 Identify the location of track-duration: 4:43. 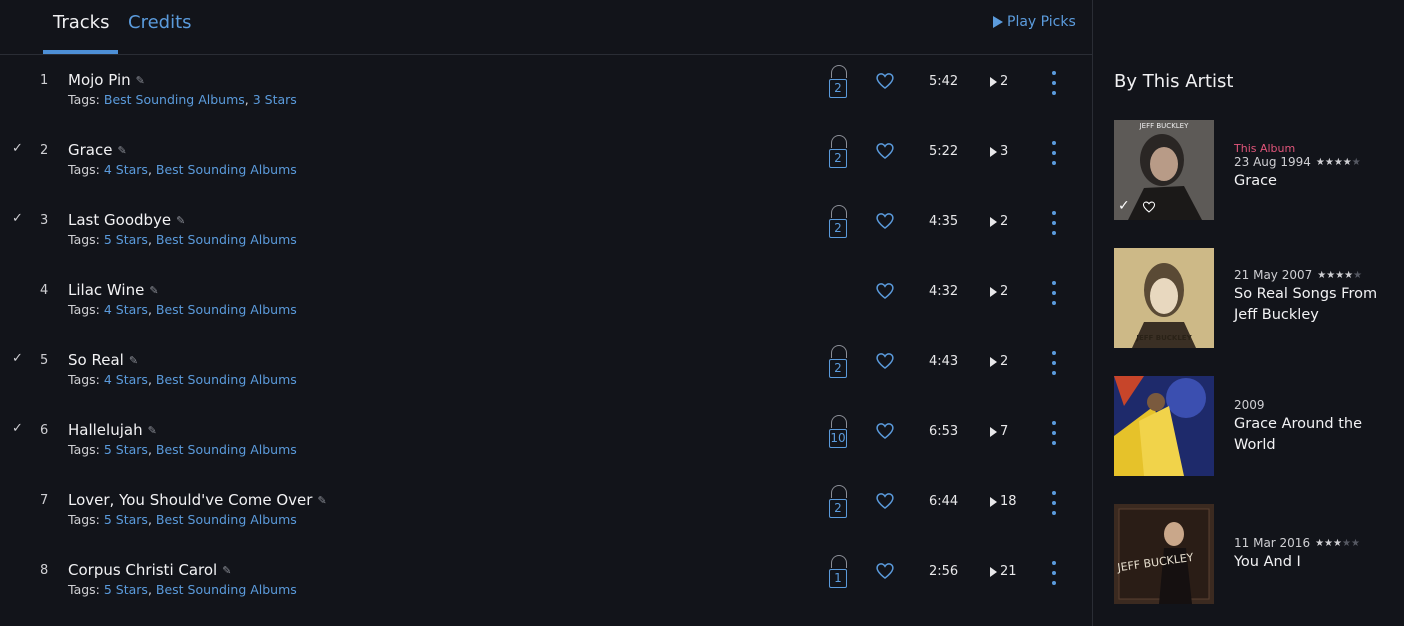
(944, 361).